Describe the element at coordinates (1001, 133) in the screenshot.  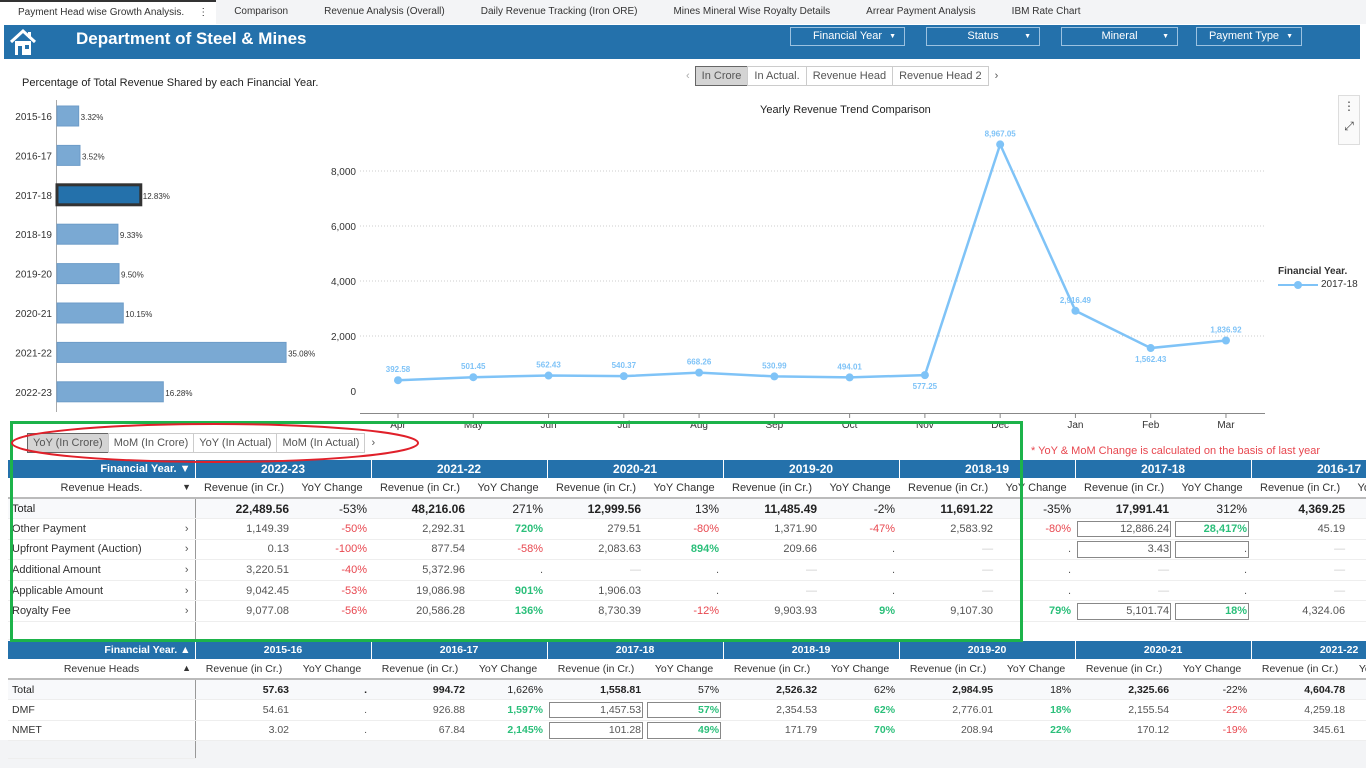
I see `data-label: 8,967.05` at that location.